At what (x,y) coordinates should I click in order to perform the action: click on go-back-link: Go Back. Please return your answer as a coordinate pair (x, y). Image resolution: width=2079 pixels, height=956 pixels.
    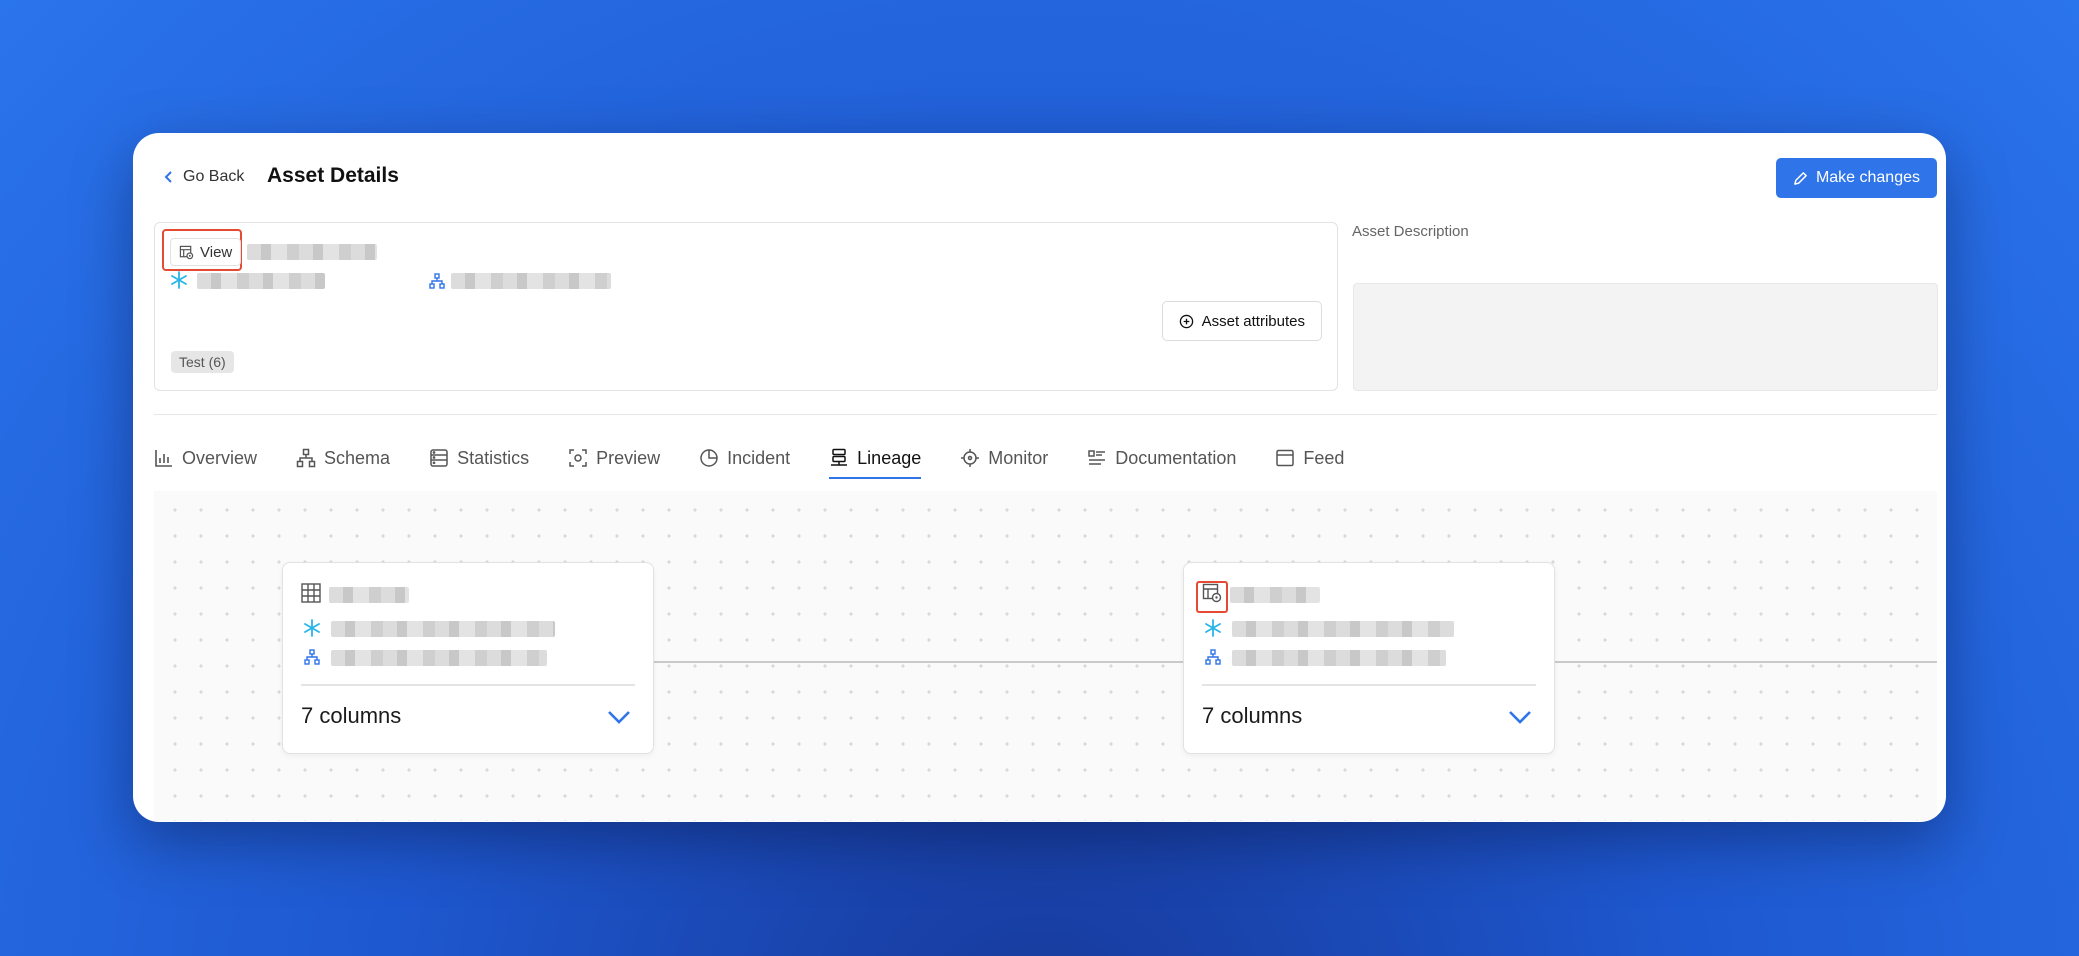
    Looking at the image, I should click on (203, 177).